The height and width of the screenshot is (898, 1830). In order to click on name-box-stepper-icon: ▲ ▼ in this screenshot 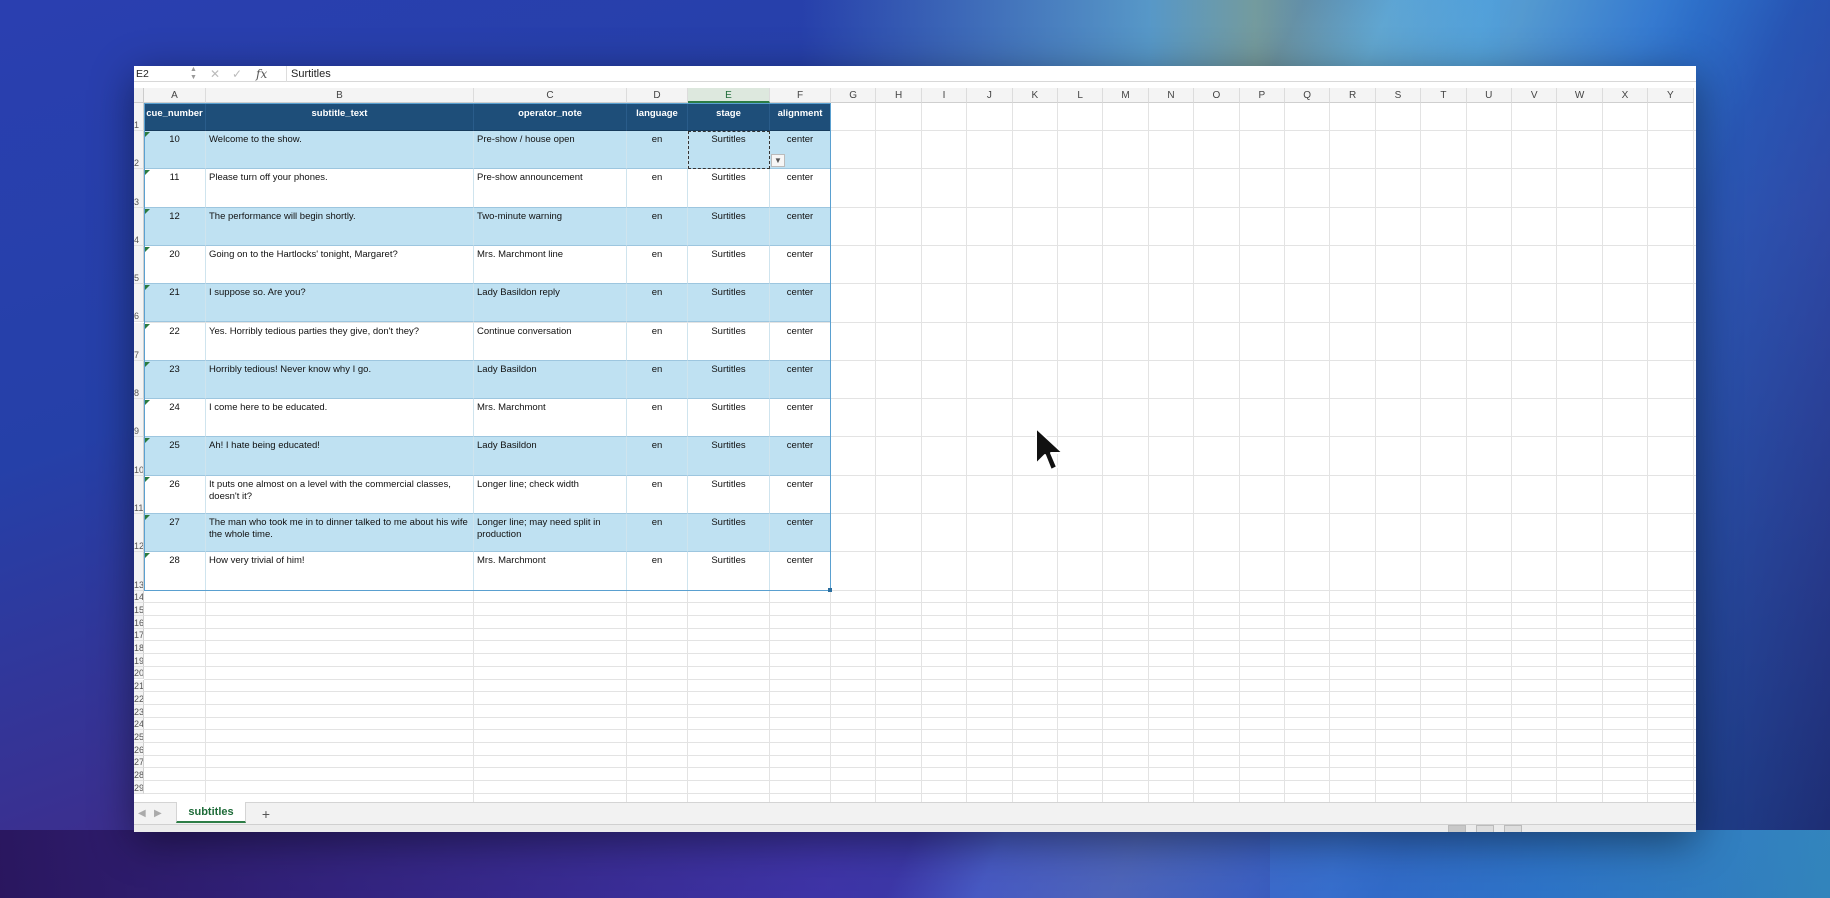, I will do `click(193, 74)`.